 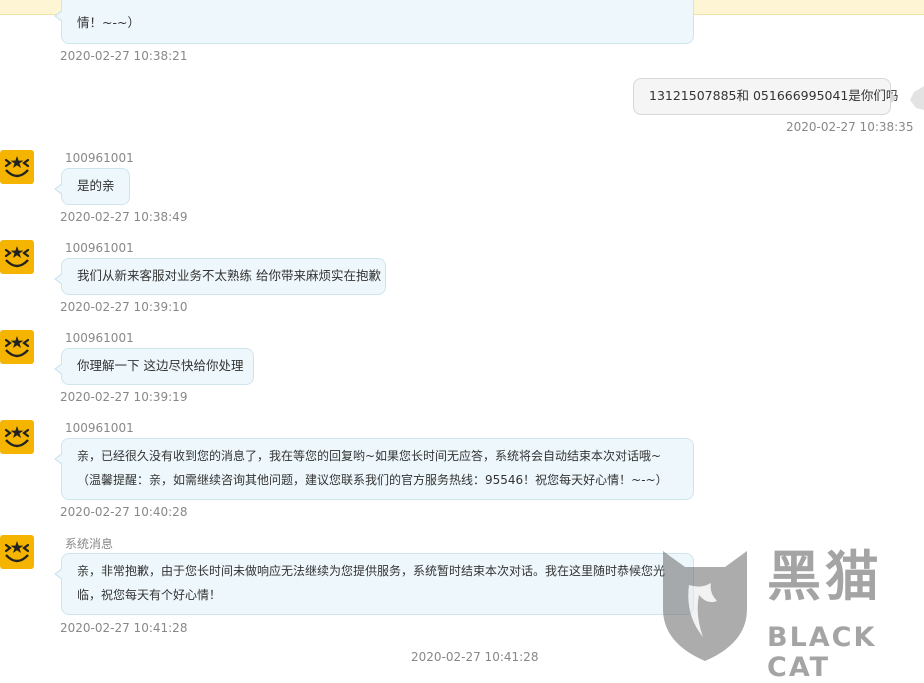 What do you see at coordinates (149, 595) in the screenshot?
I see `message-text-line: 临，祝您每天有个好心情！` at bounding box center [149, 595].